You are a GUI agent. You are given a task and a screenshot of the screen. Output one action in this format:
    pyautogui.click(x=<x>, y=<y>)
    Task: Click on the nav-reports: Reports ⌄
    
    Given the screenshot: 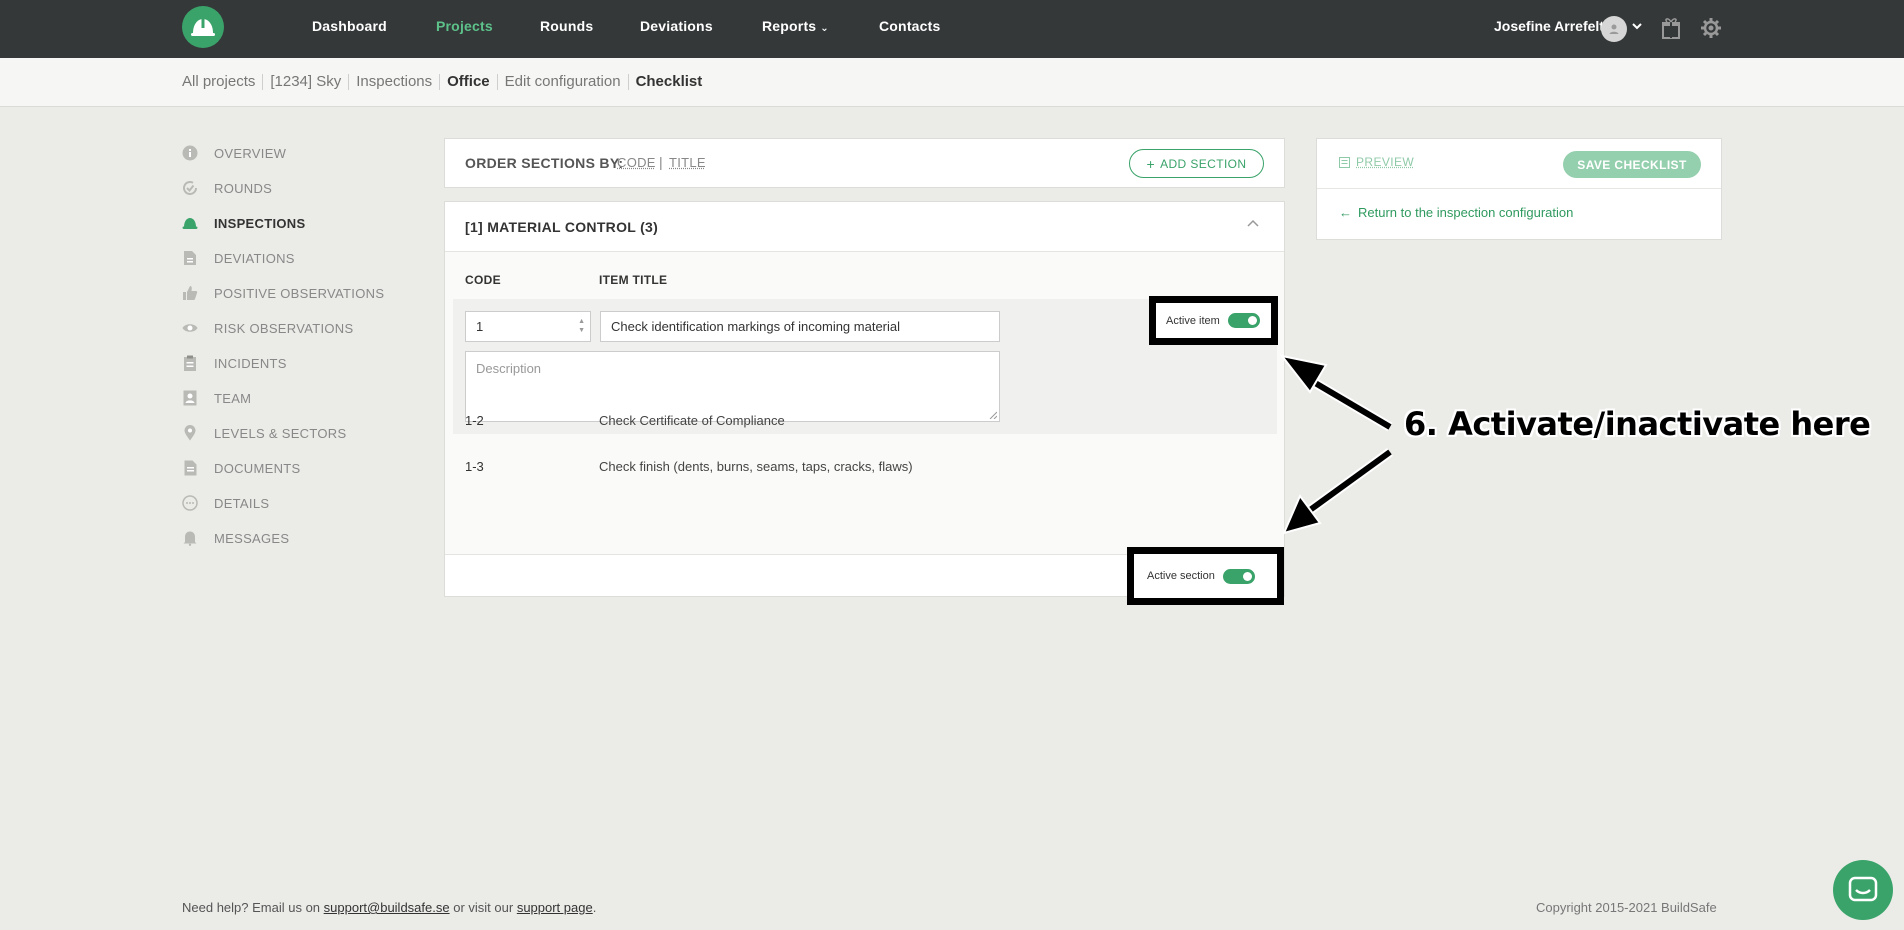 What is the action you would take?
    pyautogui.click(x=795, y=26)
    